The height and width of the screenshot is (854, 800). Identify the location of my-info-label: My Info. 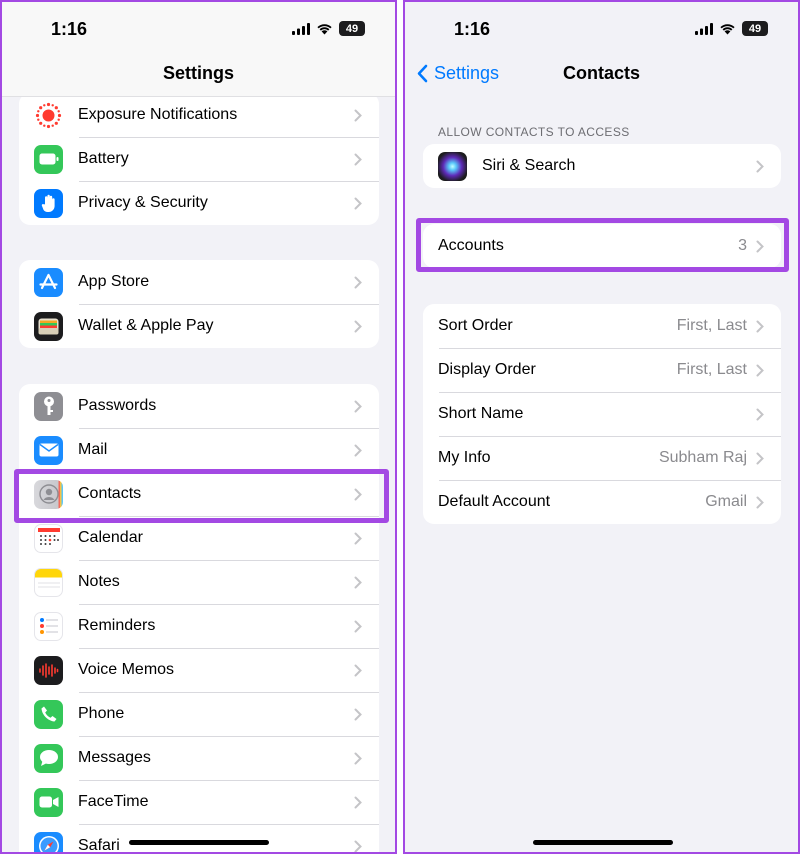
(464, 457).